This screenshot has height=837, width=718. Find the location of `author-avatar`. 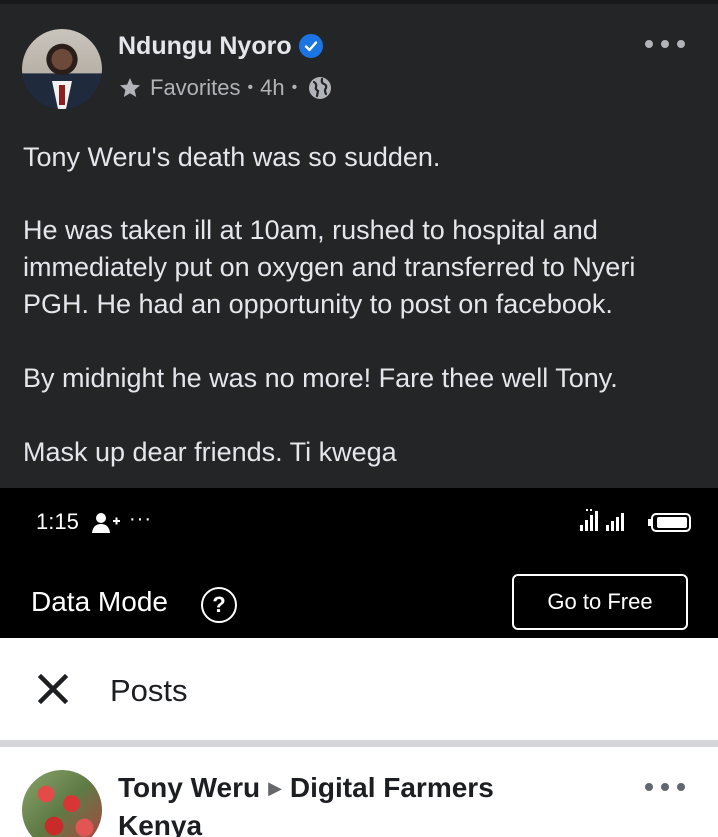

author-avatar is located at coordinates (62, 69).